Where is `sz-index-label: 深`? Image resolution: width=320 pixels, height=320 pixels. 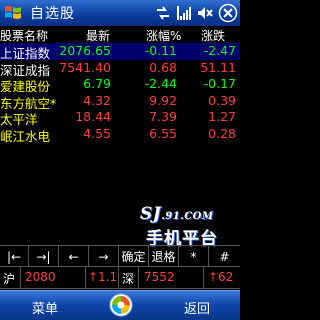
sz-index-label: 深 is located at coordinates (128, 279).